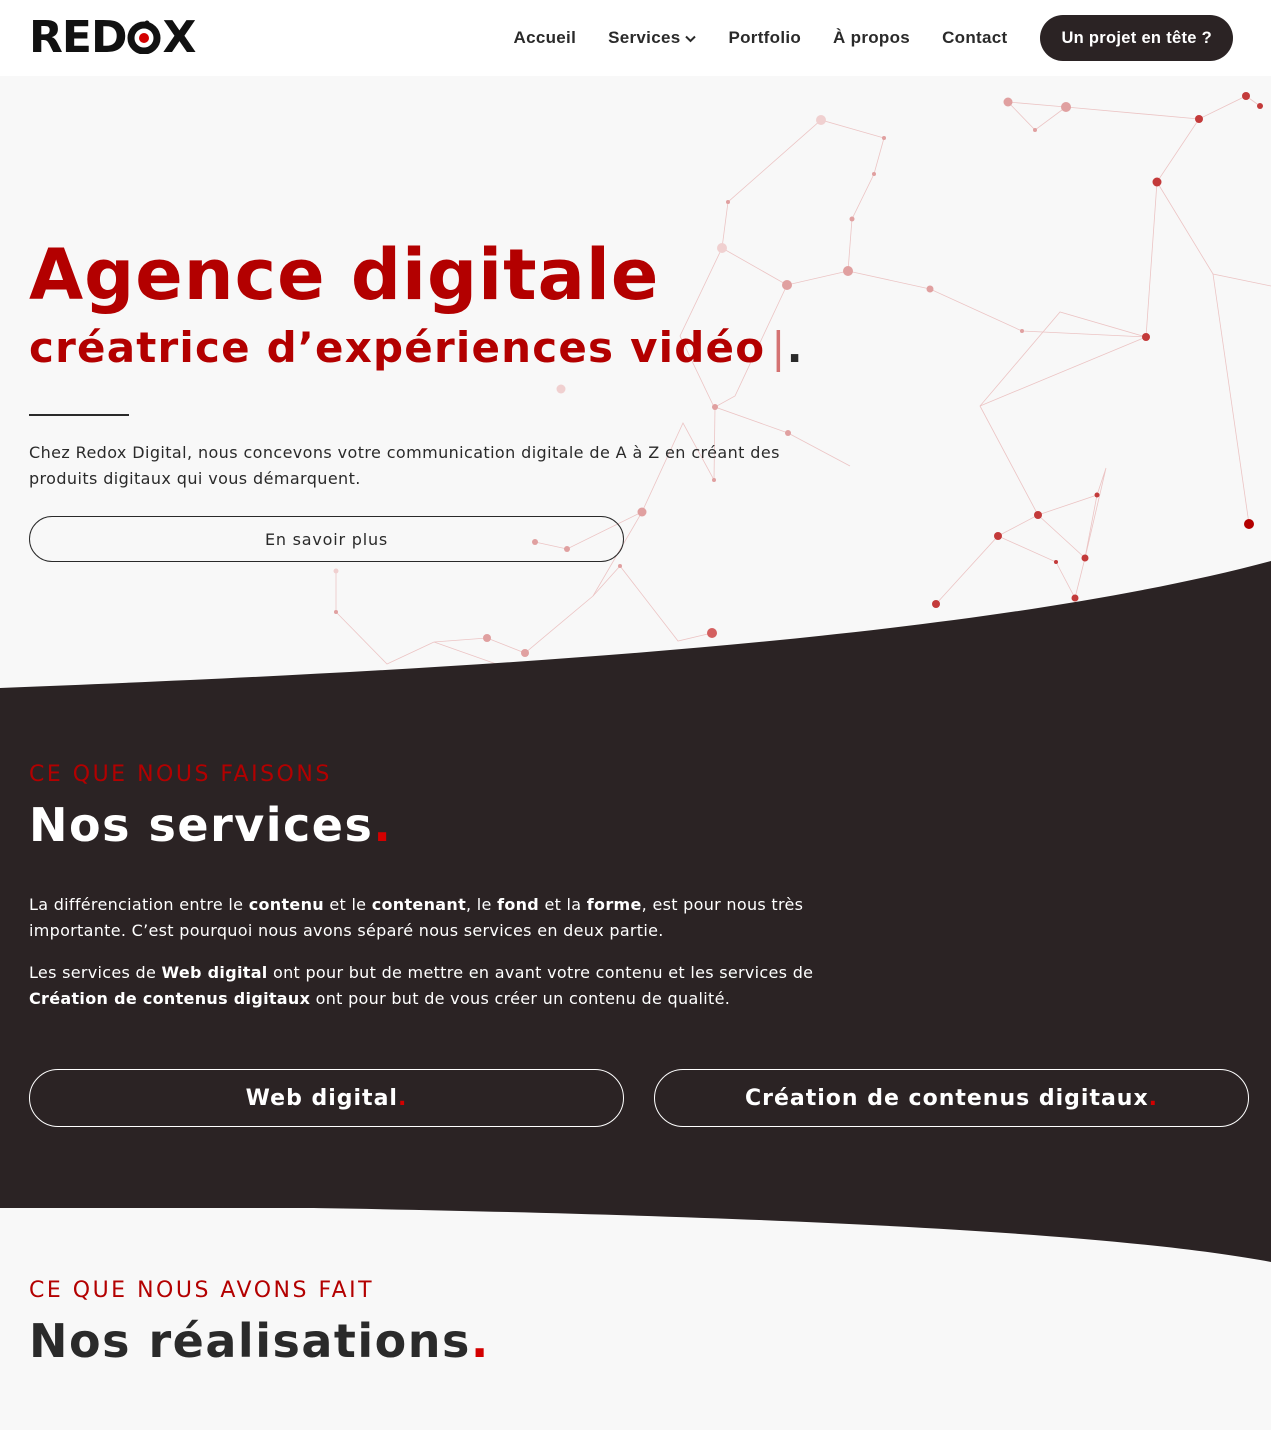  I want to click on p1-text-4: et la, so click(563, 904).